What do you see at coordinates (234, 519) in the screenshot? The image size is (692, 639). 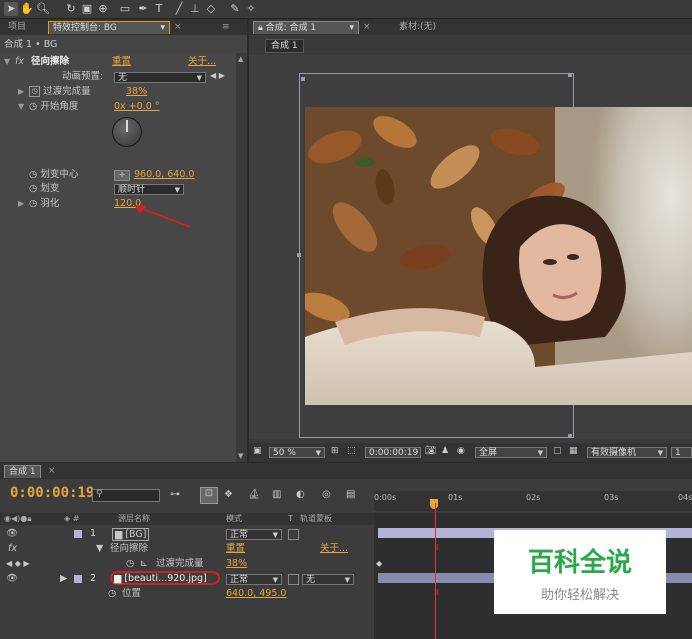 I see `col-mode: 模式` at bounding box center [234, 519].